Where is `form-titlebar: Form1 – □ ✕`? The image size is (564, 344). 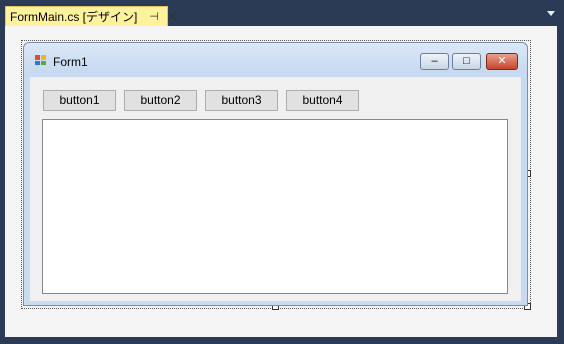
form-titlebar: Form1 – □ ✕ is located at coordinates (275, 58).